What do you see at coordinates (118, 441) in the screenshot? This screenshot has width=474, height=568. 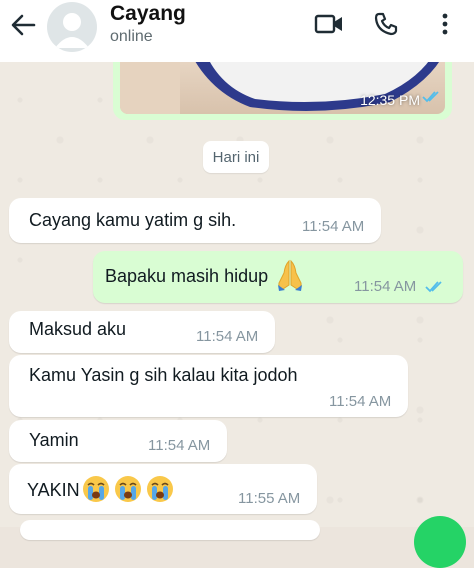 I see `message-bubble-incoming: Yamin 11:54 AM` at bounding box center [118, 441].